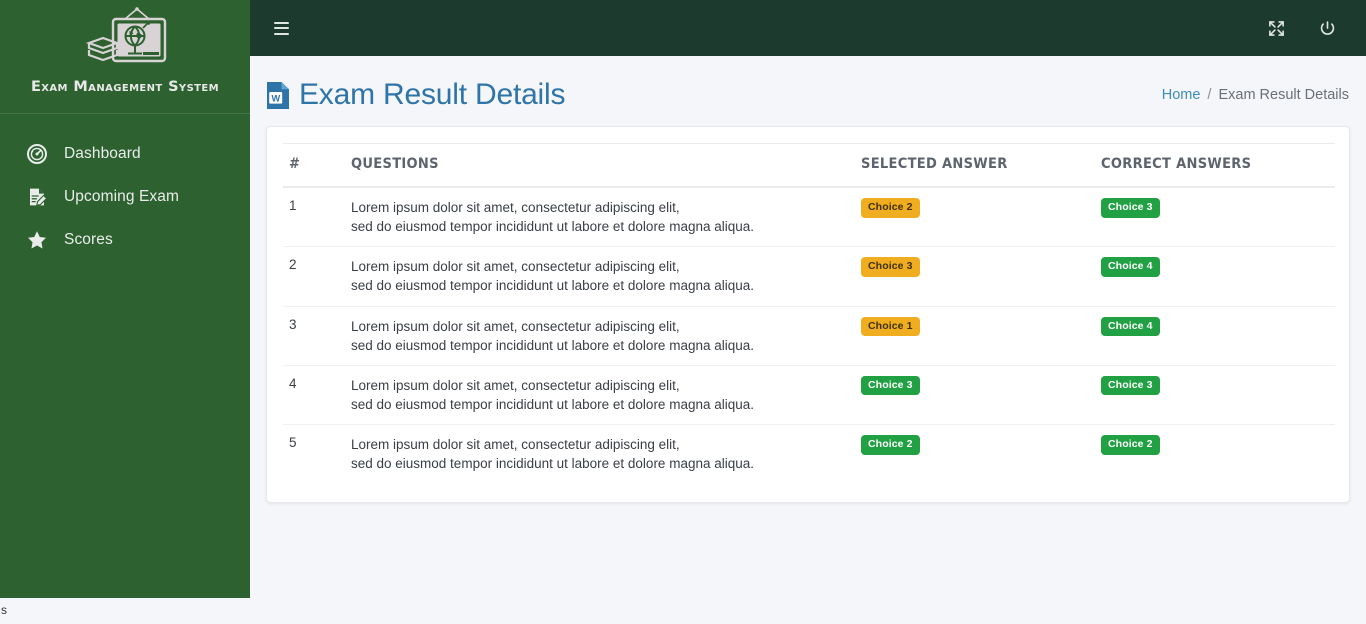 The image size is (1366, 624). I want to click on breadcrumb-home-link: Home, so click(1181, 95).